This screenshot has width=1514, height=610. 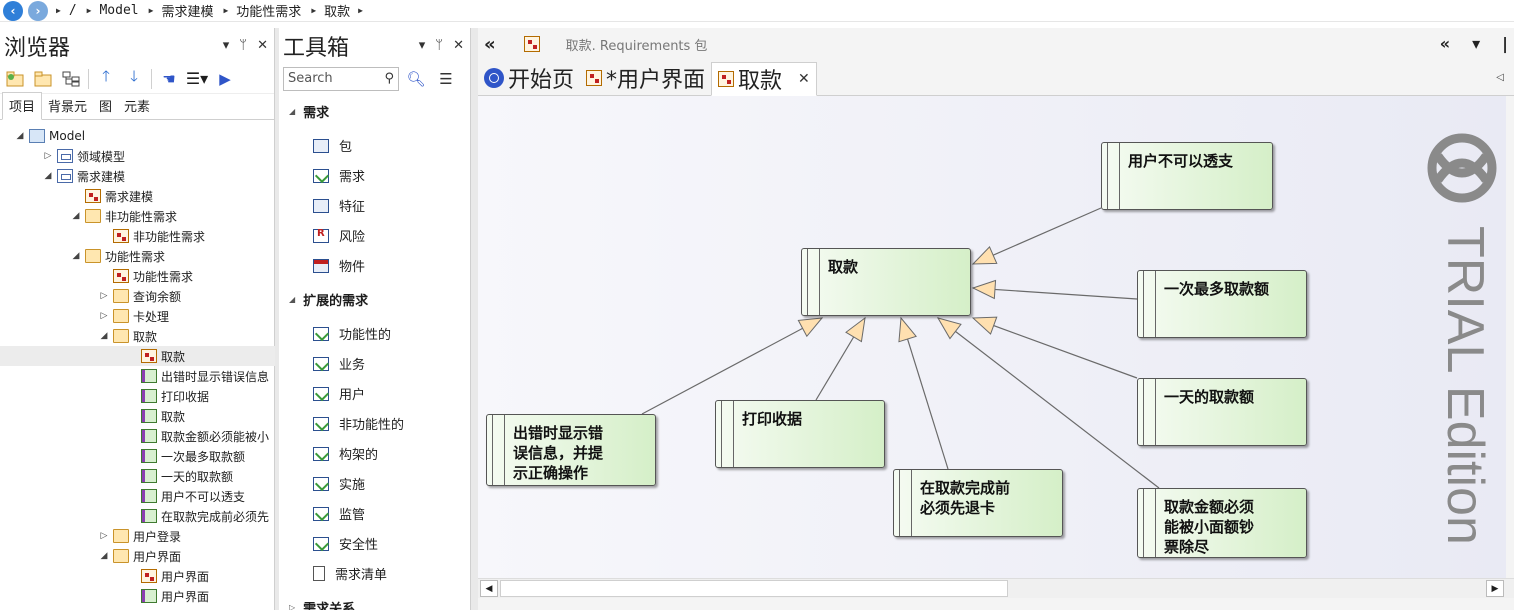 What do you see at coordinates (345, 453) in the screenshot?
I see `toolbox-item: 构架的` at bounding box center [345, 453].